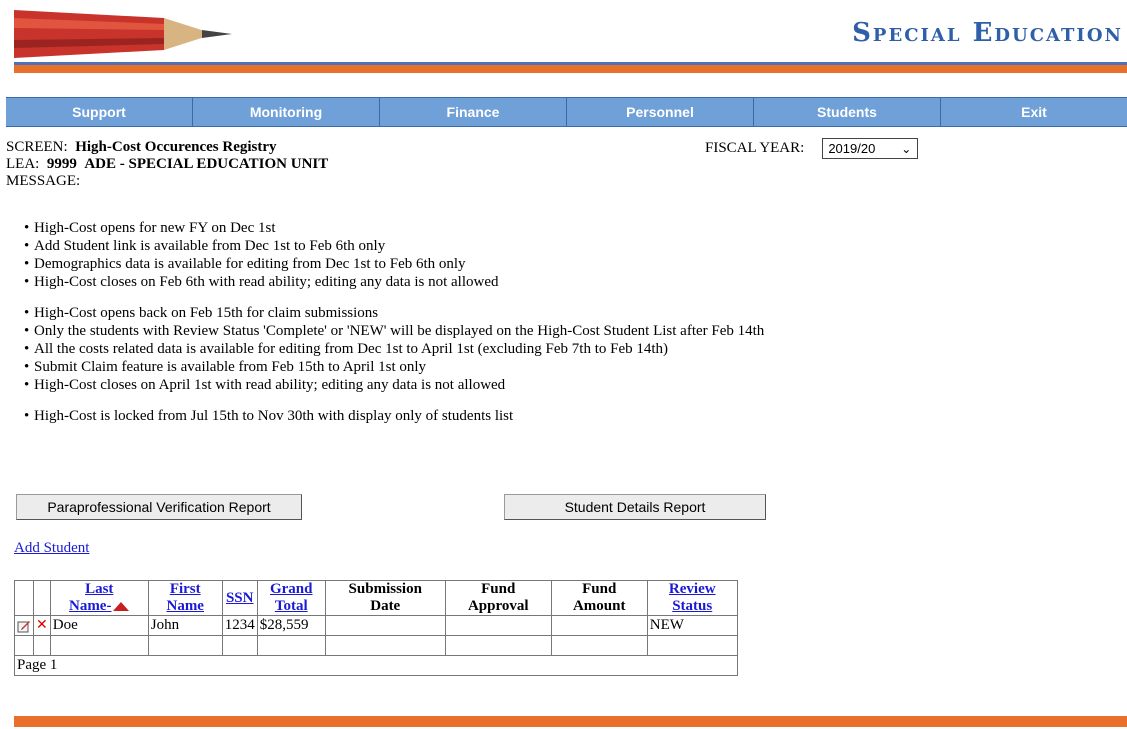 The image size is (1127, 729). Describe the element at coordinates (812, 148) in the screenshot. I see `fiscal-year: FISCAL YEAR: 2019/20 ⌄` at that location.